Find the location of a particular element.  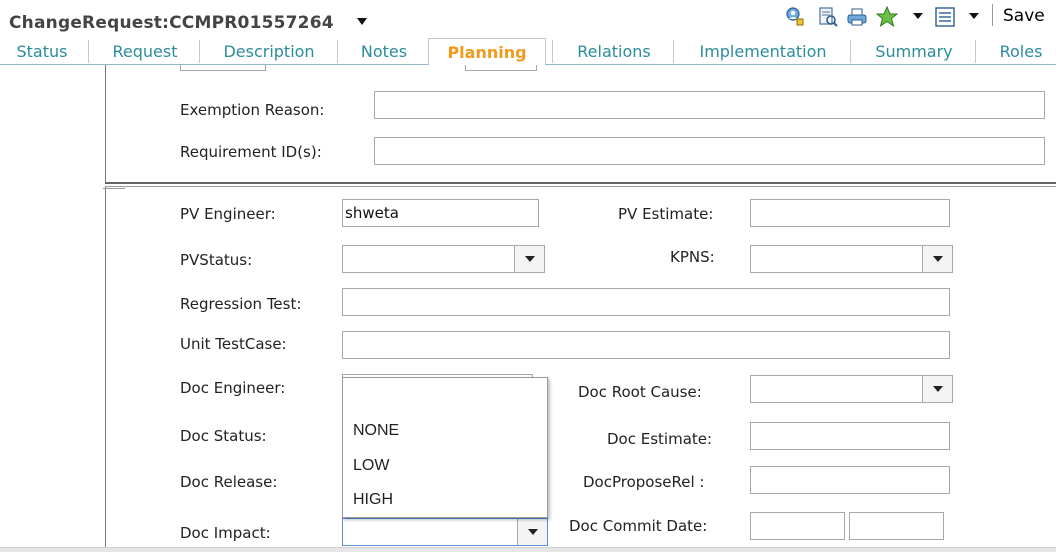

exemption-reason-field is located at coordinates (709, 105).